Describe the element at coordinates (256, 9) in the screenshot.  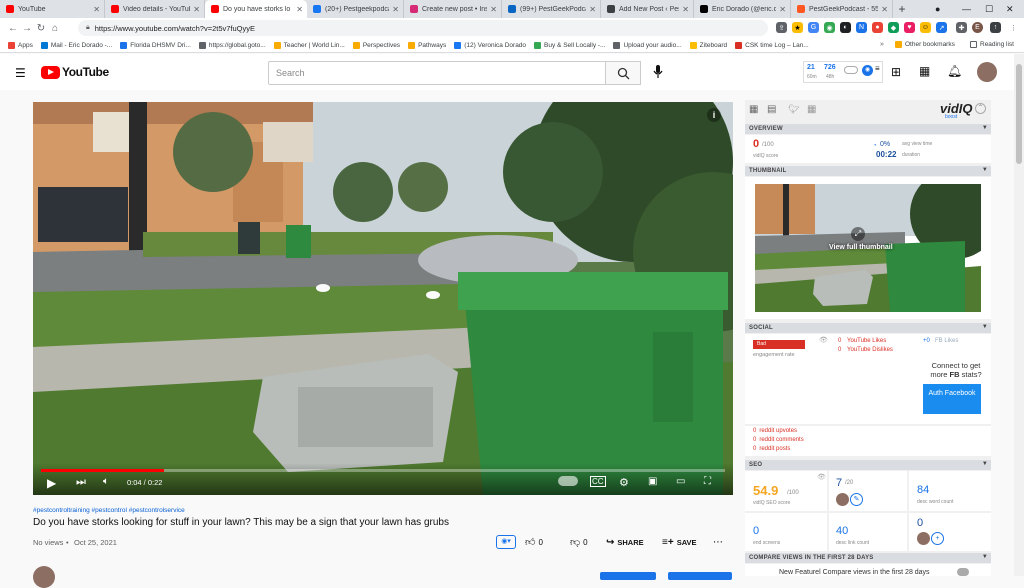
I see `browser-tab: Do you have storks lo ✕` at that location.